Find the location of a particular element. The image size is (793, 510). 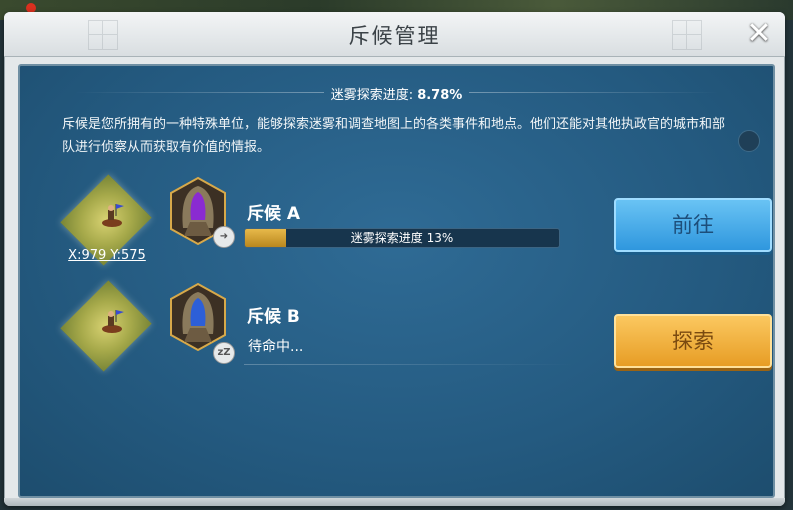

info-icon is located at coordinates (749, 141).